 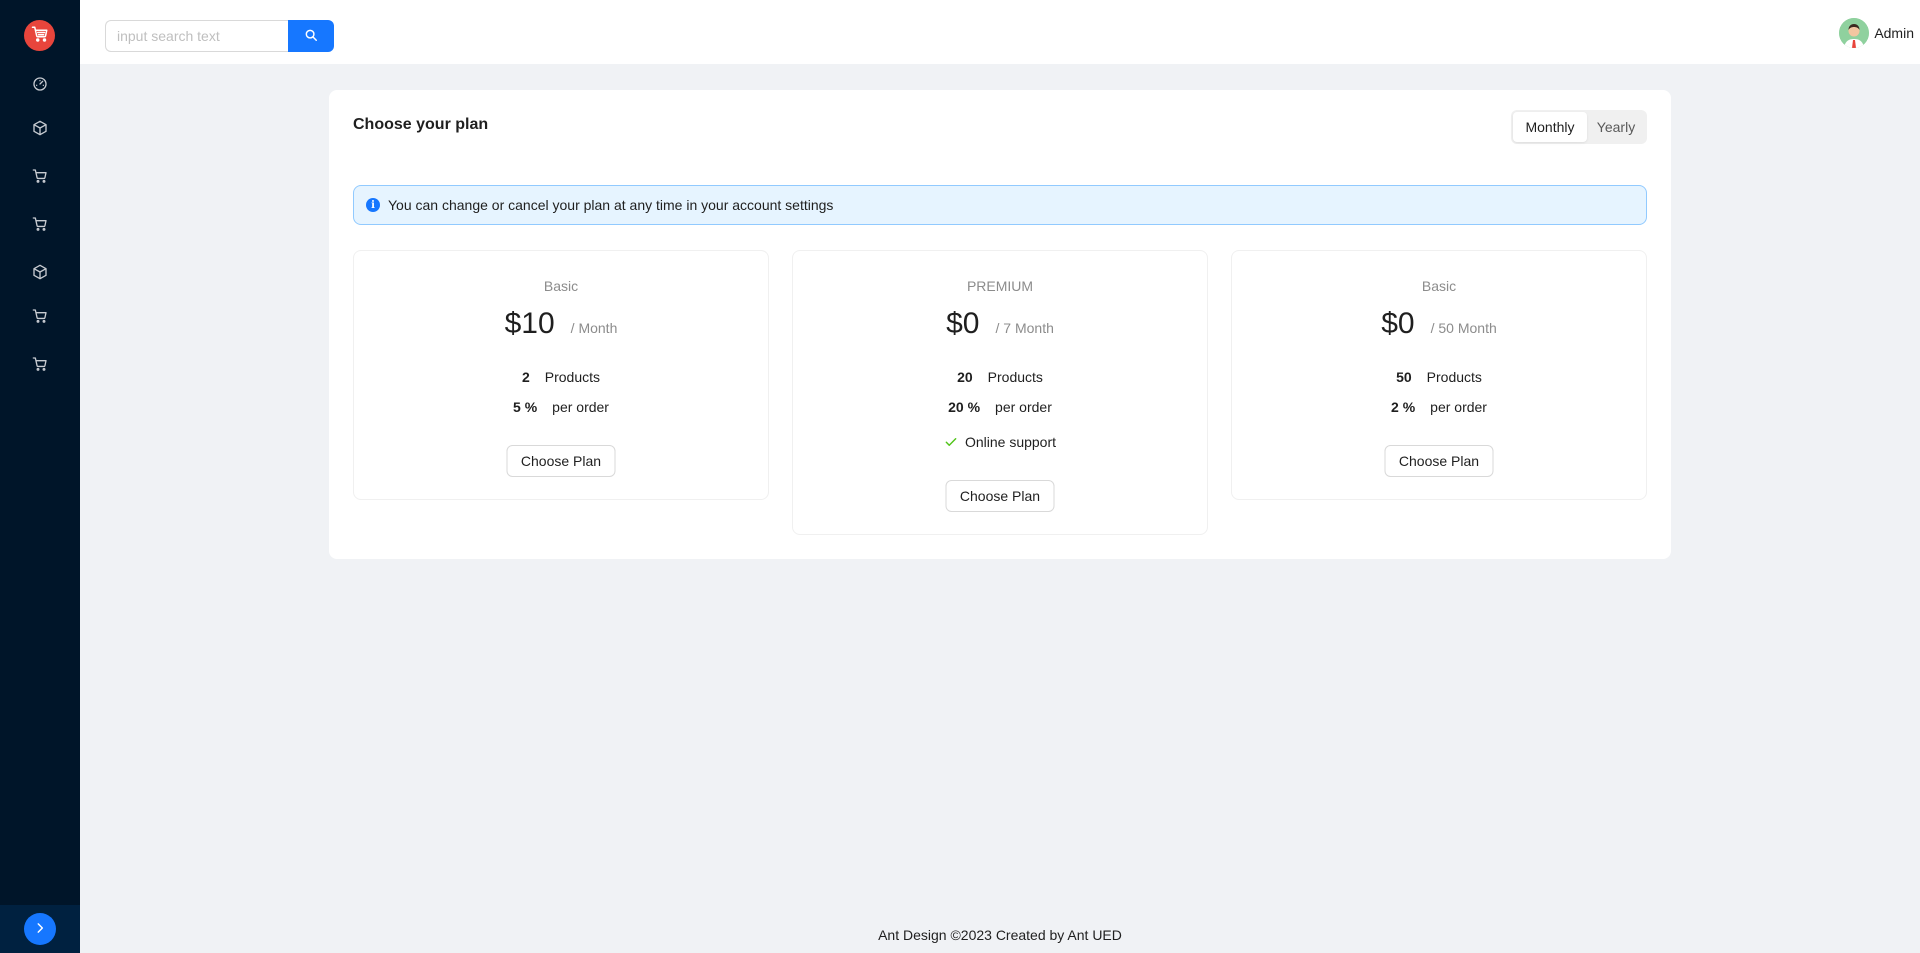 I want to click on sidebar-item-plans, so click(x=40, y=365).